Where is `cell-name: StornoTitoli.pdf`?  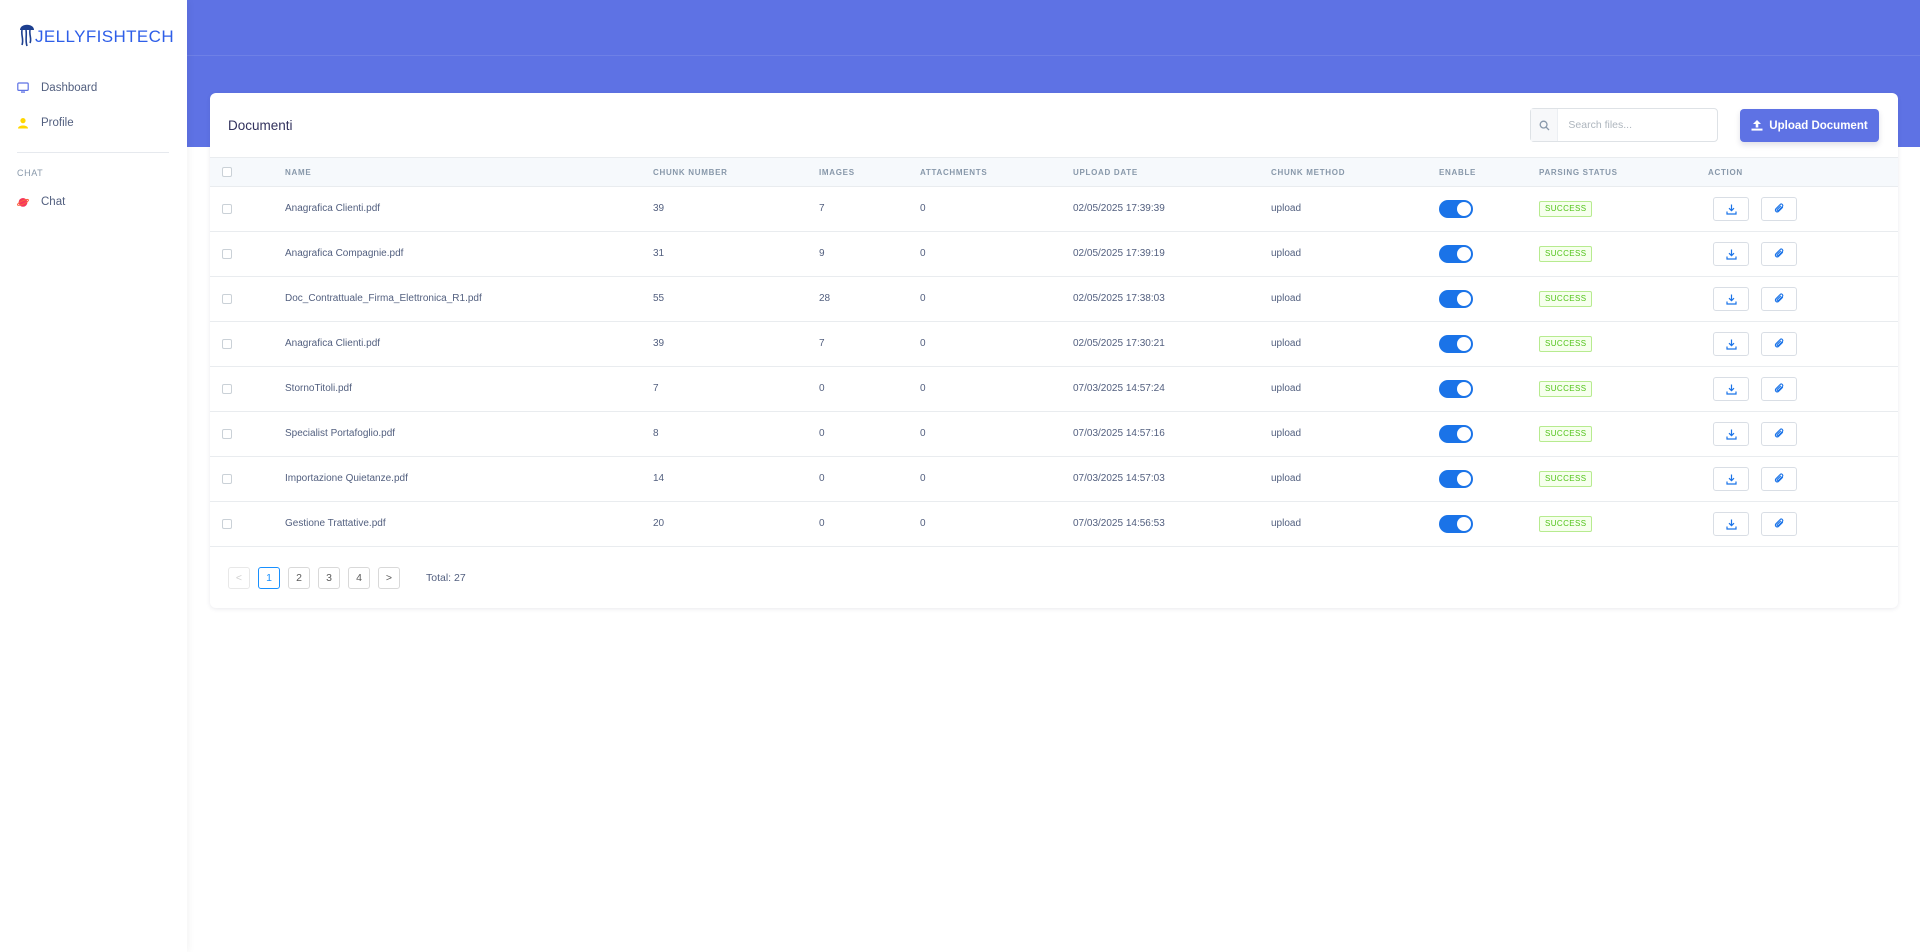 cell-name: StornoTitoli.pdf is located at coordinates (318, 388).